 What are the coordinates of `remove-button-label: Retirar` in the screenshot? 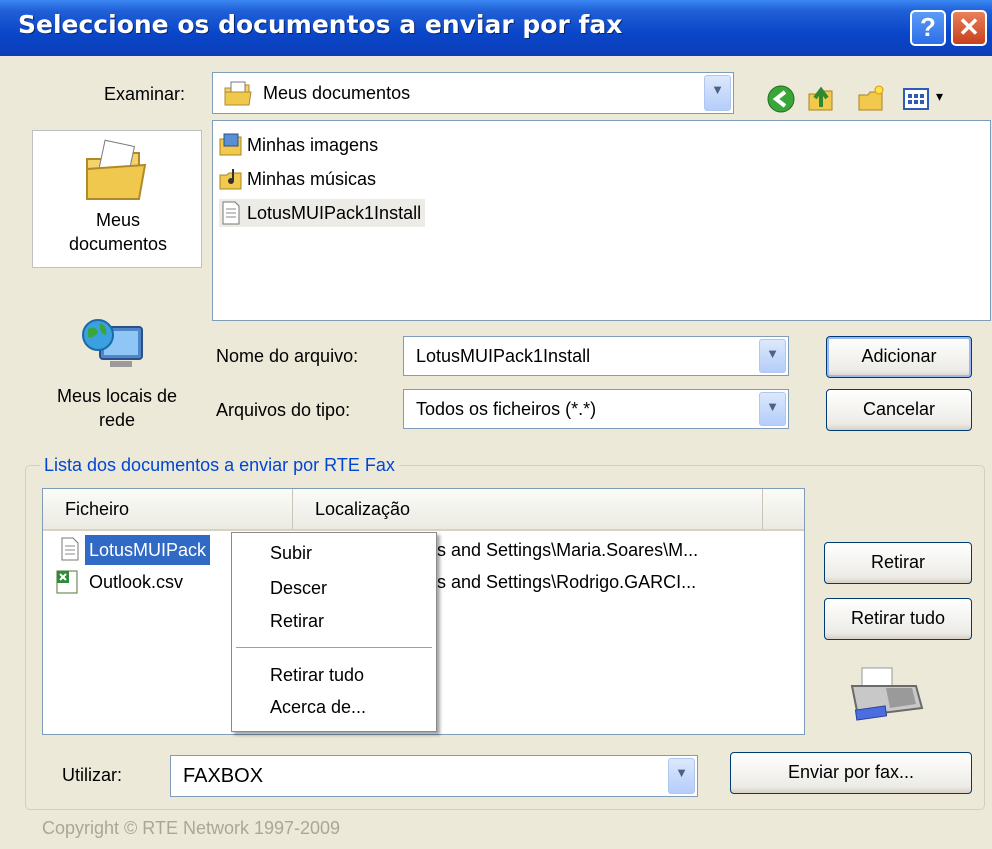 It's located at (897, 562).